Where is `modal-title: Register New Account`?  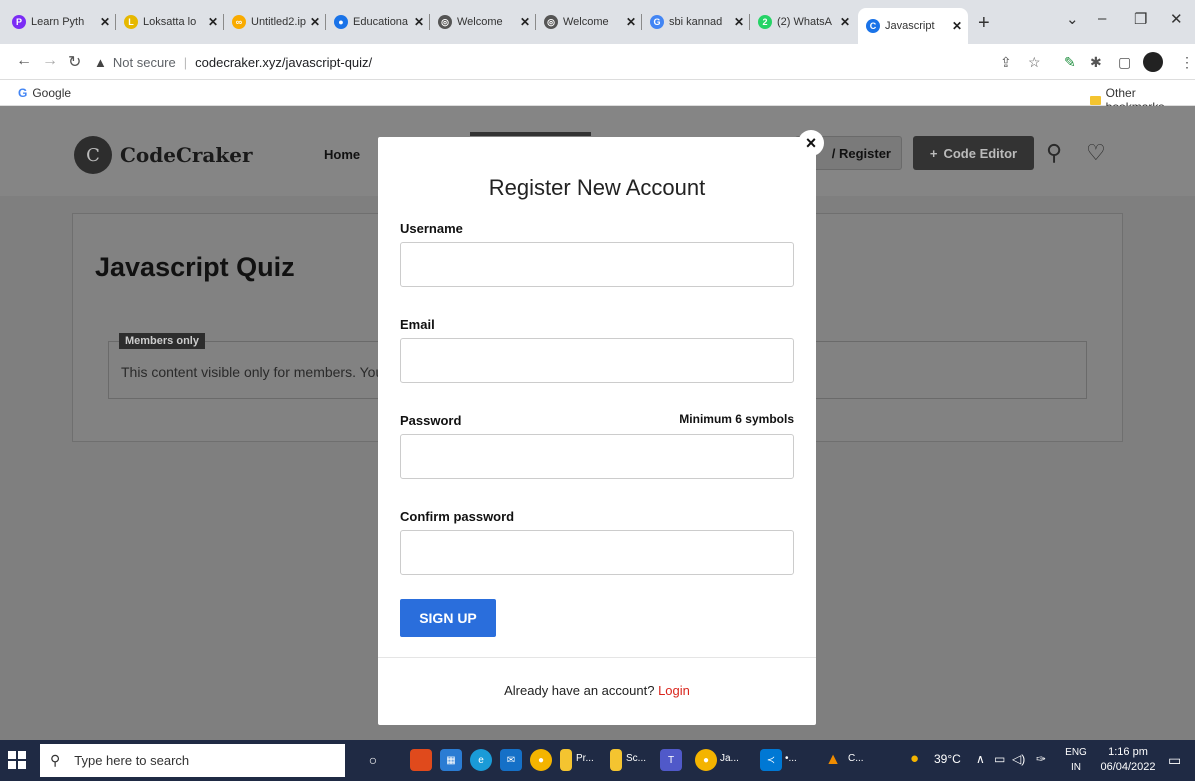 modal-title: Register New Account is located at coordinates (597, 187).